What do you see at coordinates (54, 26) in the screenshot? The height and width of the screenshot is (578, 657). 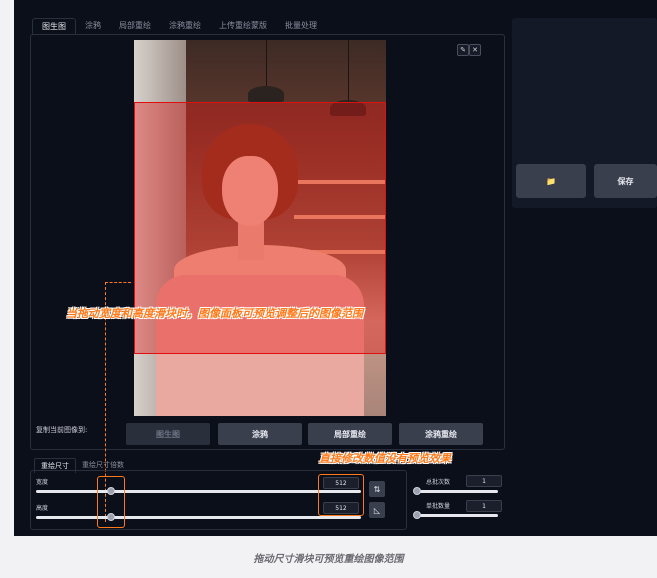 I see `tab-img2img: 图生图` at bounding box center [54, 26].